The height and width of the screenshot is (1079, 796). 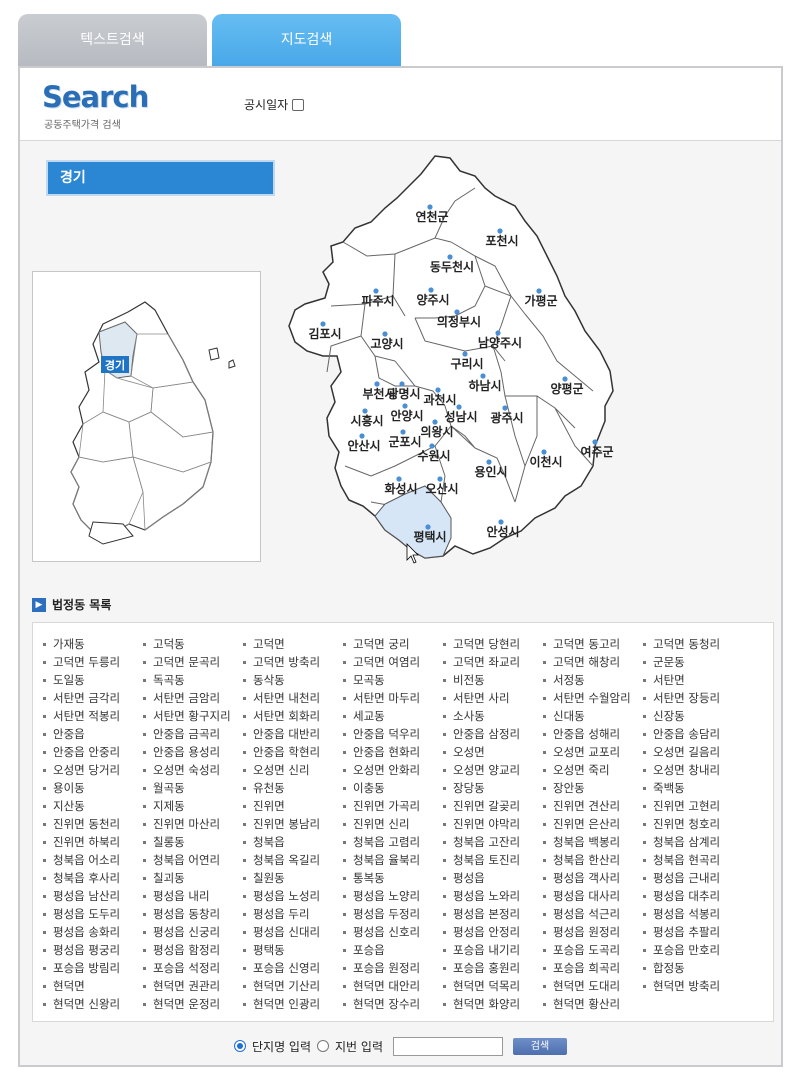 What do you see at coordinates (193, 806) in the screenshot?
I see `dong-list-item: 지제동` at bounding box center [193, 806].